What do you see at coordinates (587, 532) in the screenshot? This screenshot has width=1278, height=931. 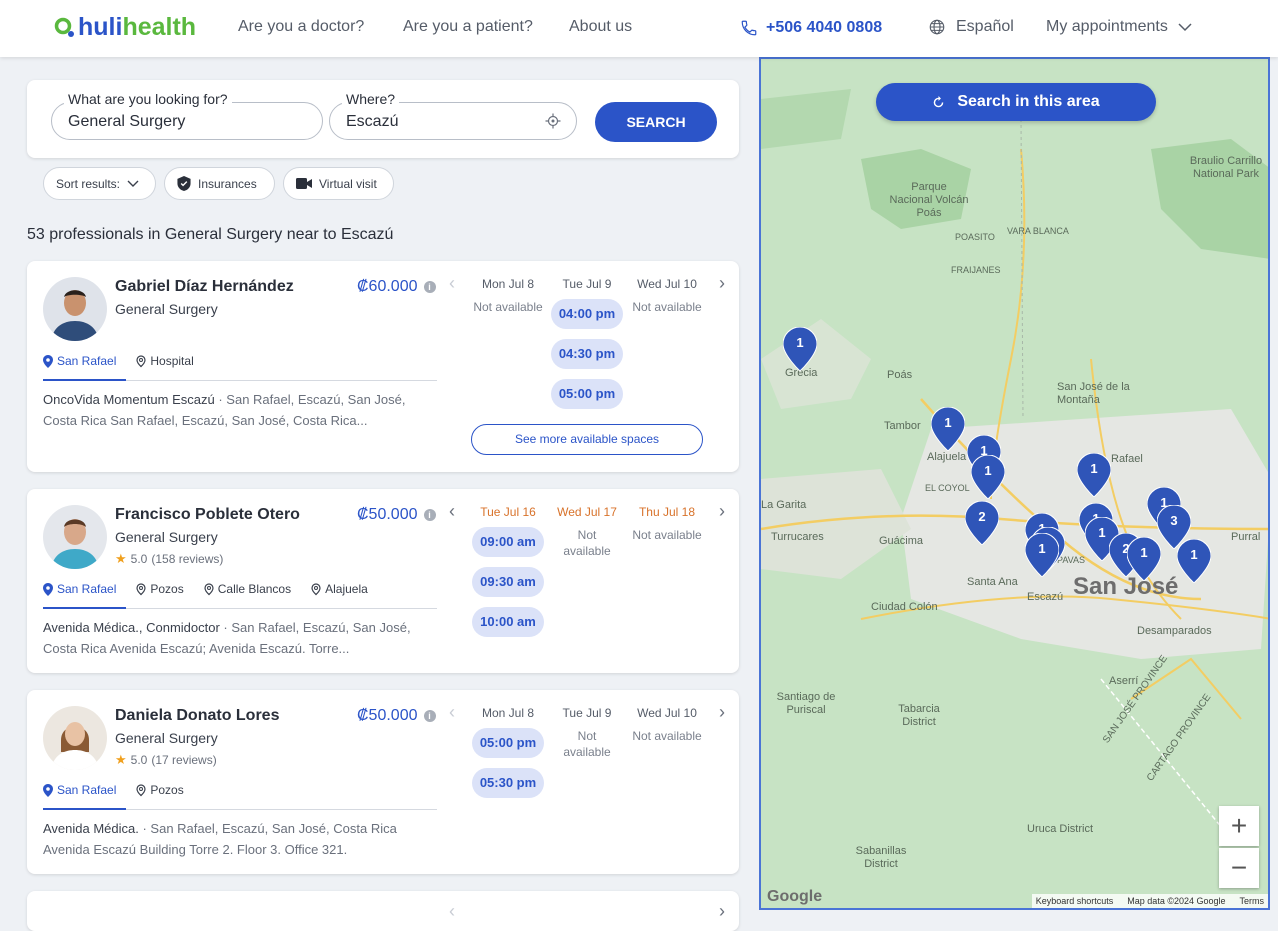 I see `day-column: Wed Jul 17 Not available` at bounding box center [587, 532].